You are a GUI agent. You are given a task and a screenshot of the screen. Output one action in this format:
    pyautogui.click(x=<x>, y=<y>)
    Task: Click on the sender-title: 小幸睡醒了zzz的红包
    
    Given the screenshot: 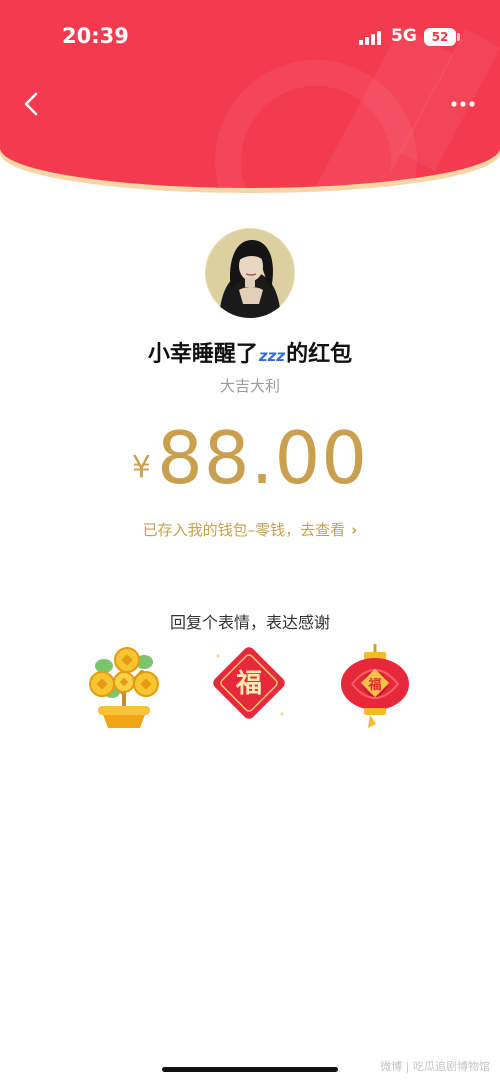 What is the action you would take?
    pyautogui.click(x=250, y=352)
    